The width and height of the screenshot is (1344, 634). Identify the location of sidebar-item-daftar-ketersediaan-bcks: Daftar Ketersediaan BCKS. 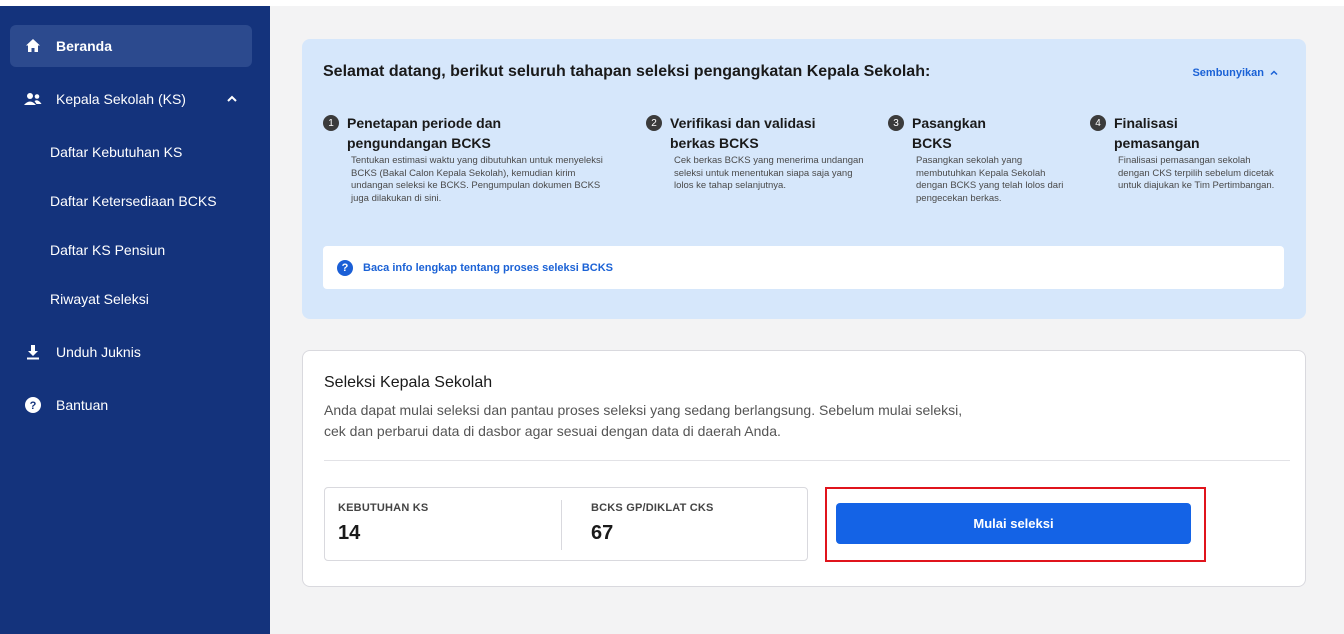
(131, 201).